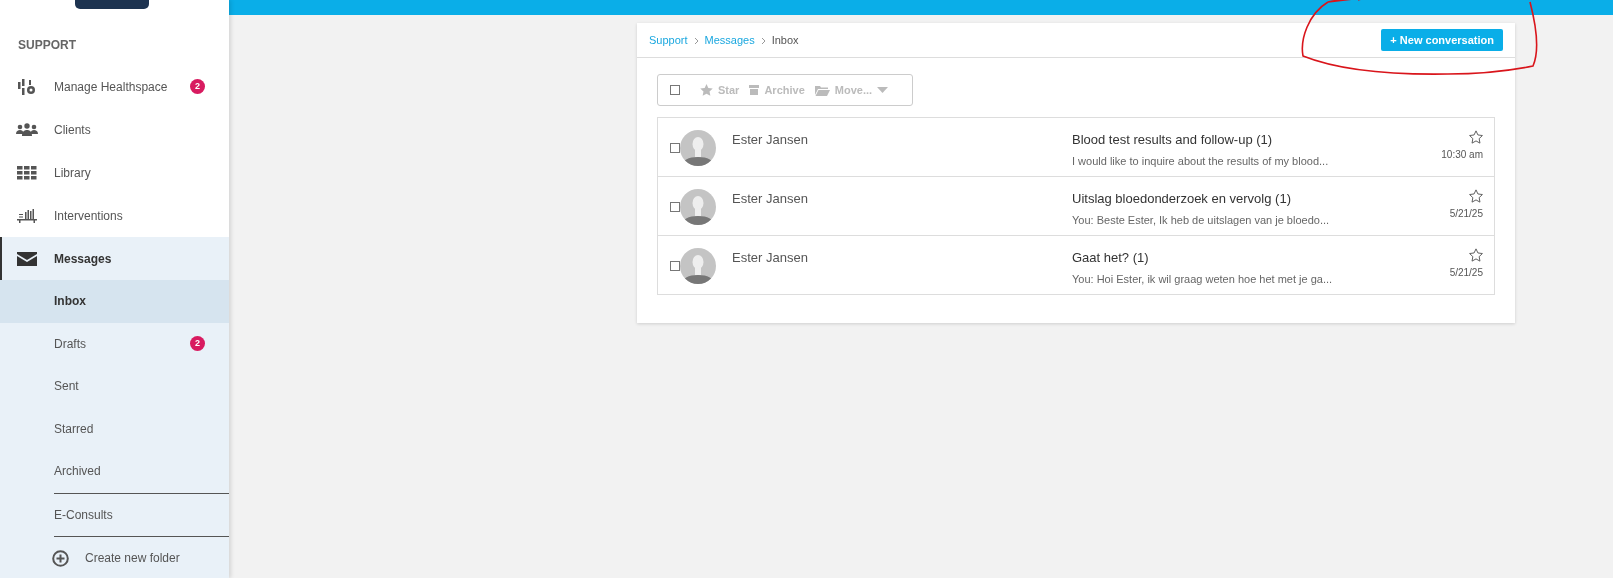 Image resolution: width=1613 pixels, height=578 pixels. I want to click on envelope-icon, so click(27, 258).